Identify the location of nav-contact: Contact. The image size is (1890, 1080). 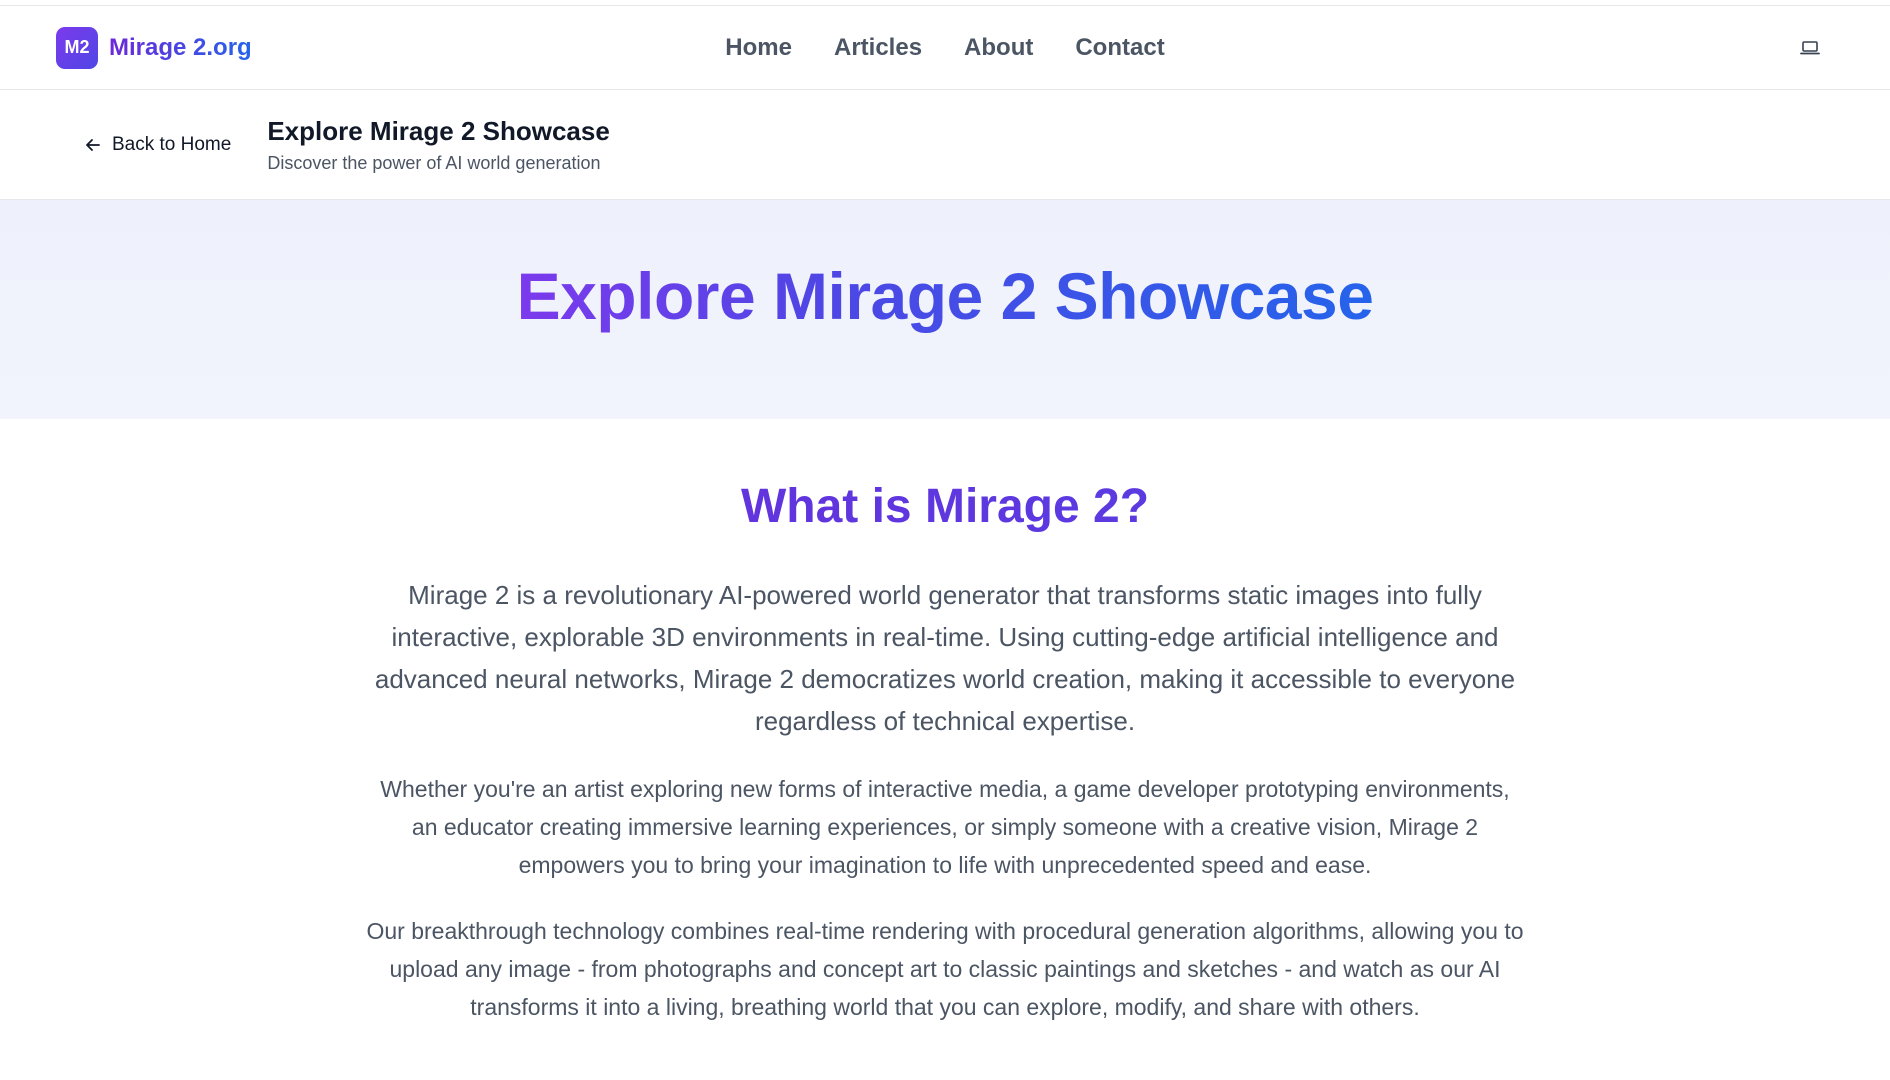
(1119, 48).